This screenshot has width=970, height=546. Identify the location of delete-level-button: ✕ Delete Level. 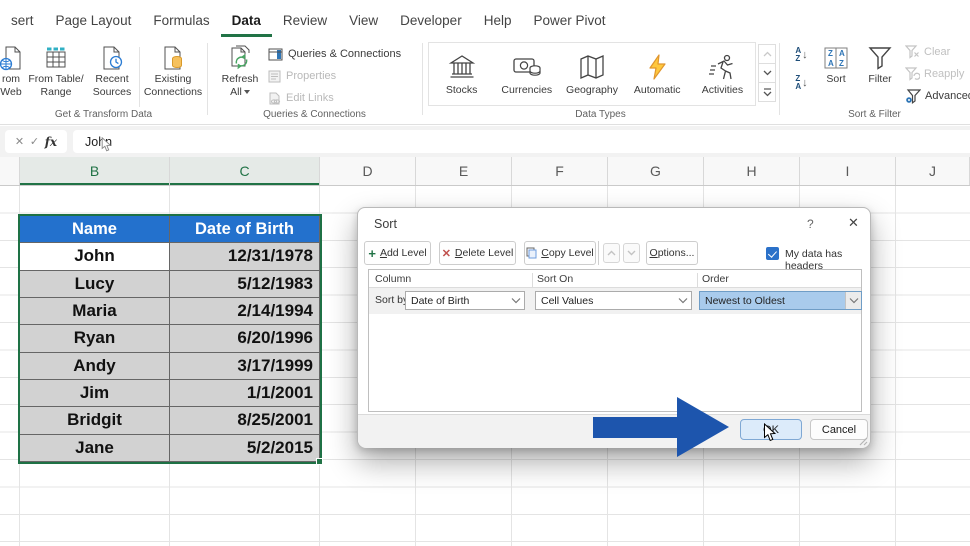
(477, 253).